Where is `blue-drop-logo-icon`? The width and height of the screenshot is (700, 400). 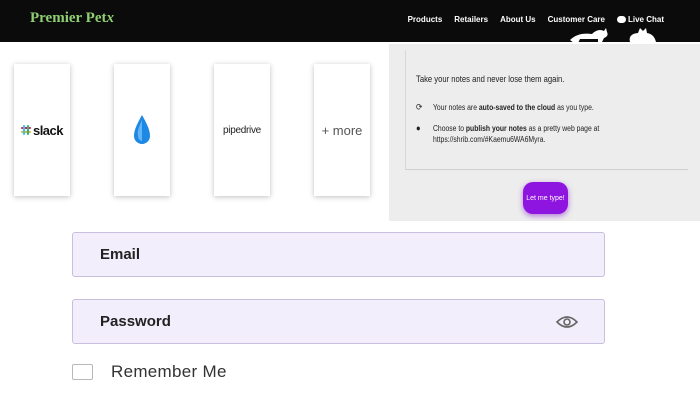
blue-drop-logo-icon is located at coordinates (142, 129).